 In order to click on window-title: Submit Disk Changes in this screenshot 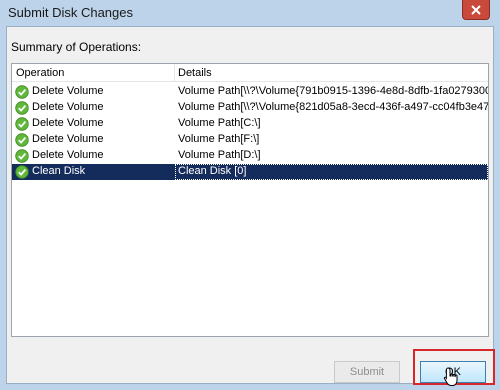, I will do `click(70, 12)`.